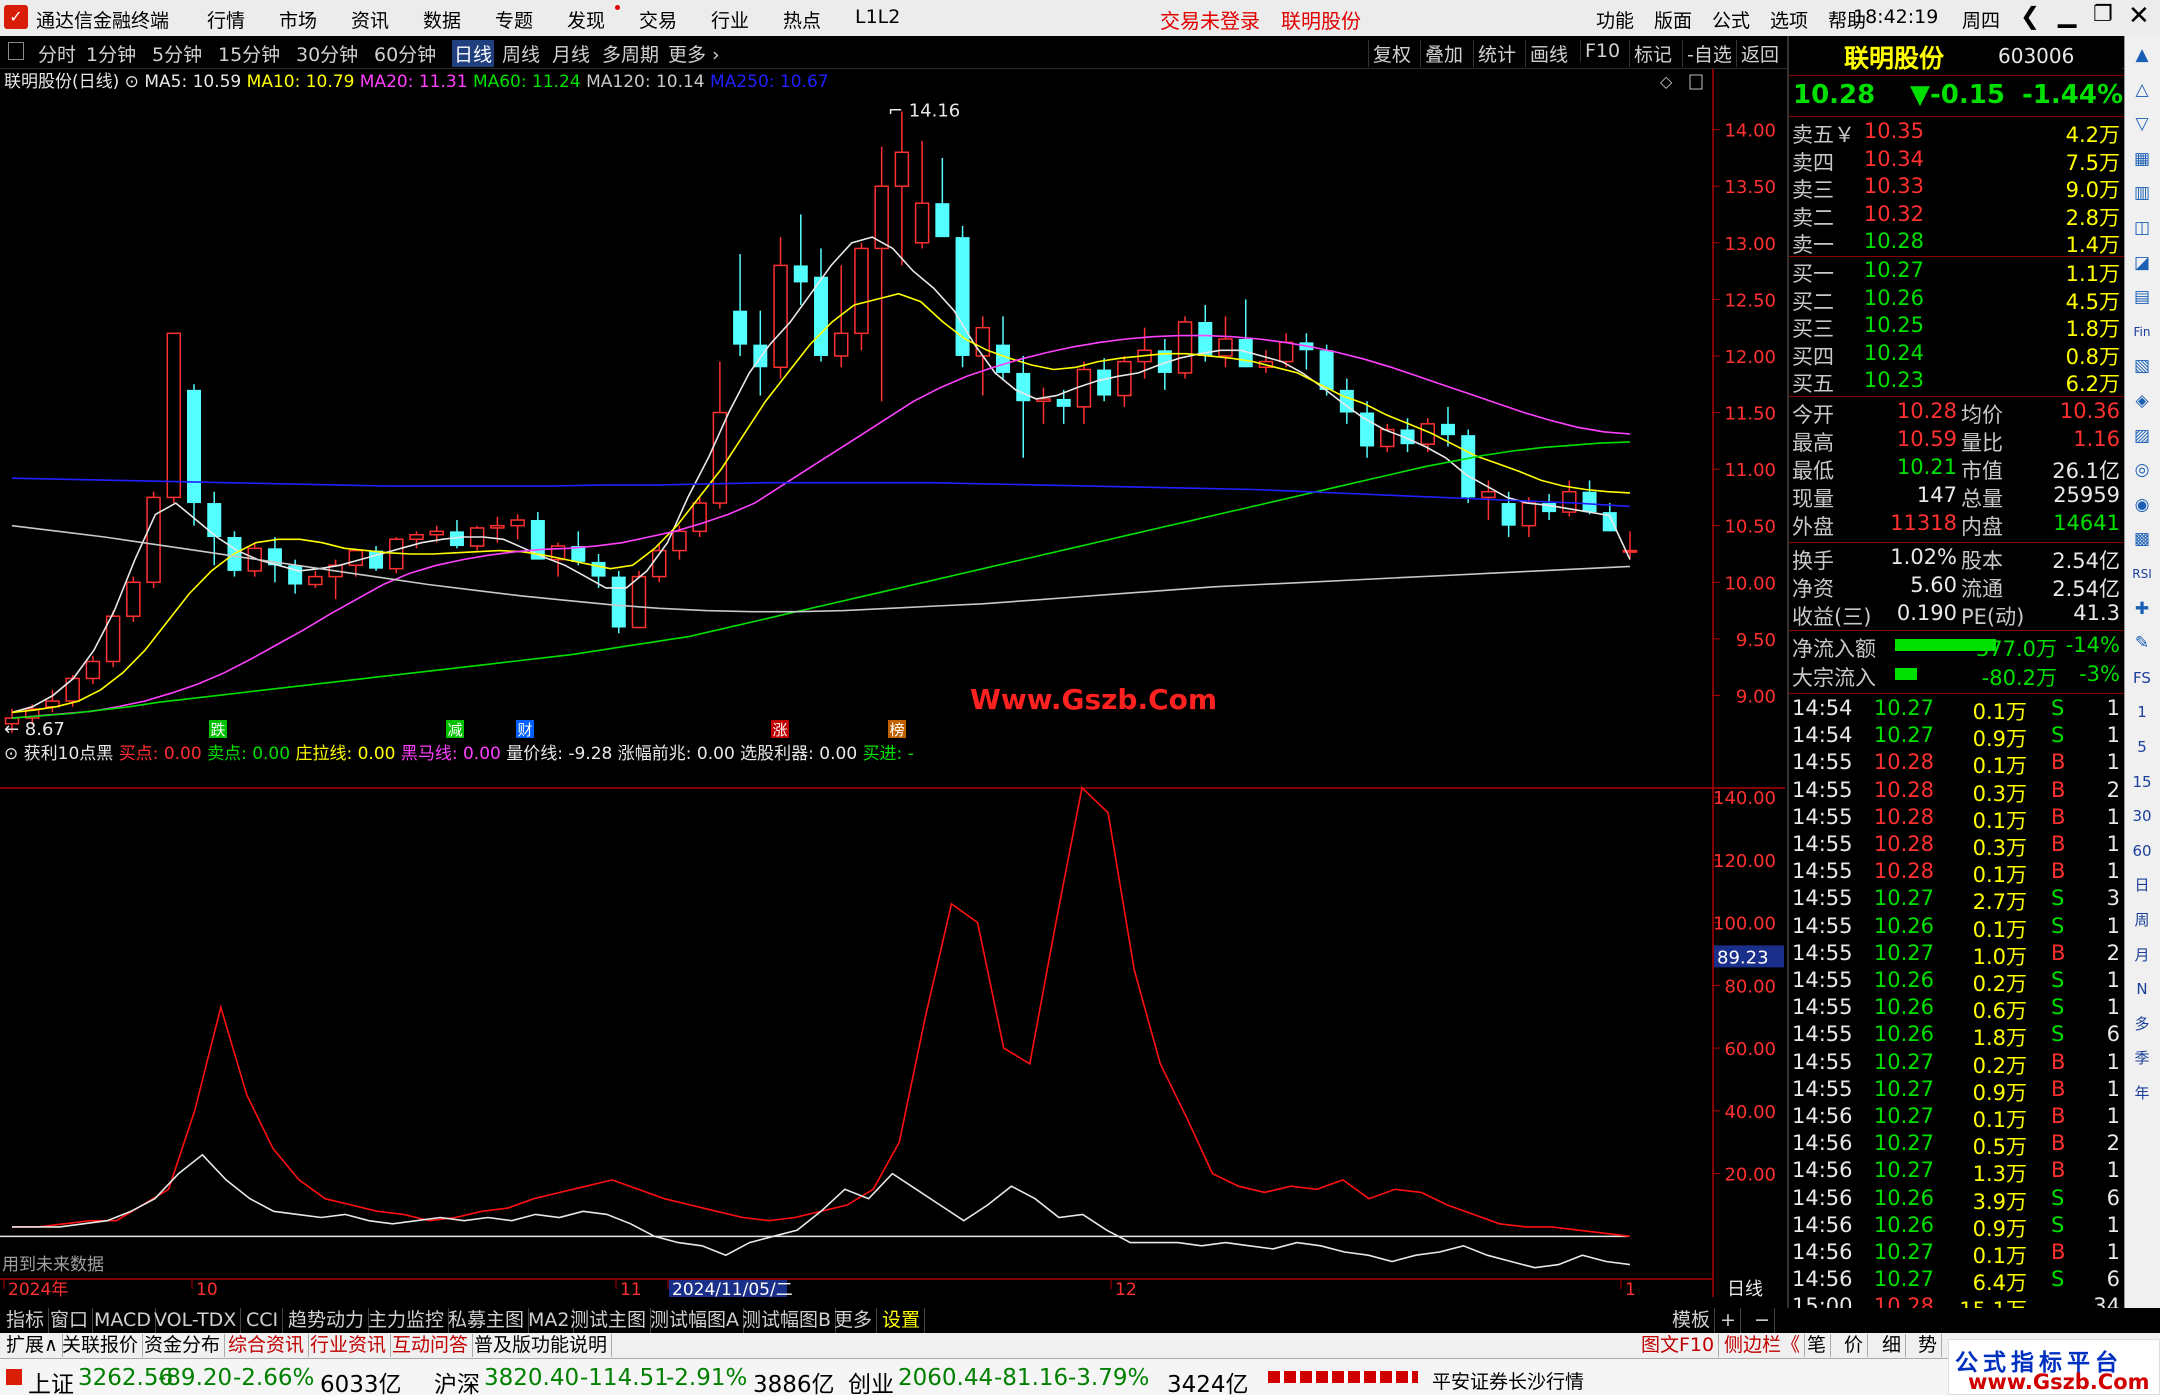  Describe the element at coordinates (2142, 193) in the screenshot. I see `sidebar-tool-icon: ▥` at that location.